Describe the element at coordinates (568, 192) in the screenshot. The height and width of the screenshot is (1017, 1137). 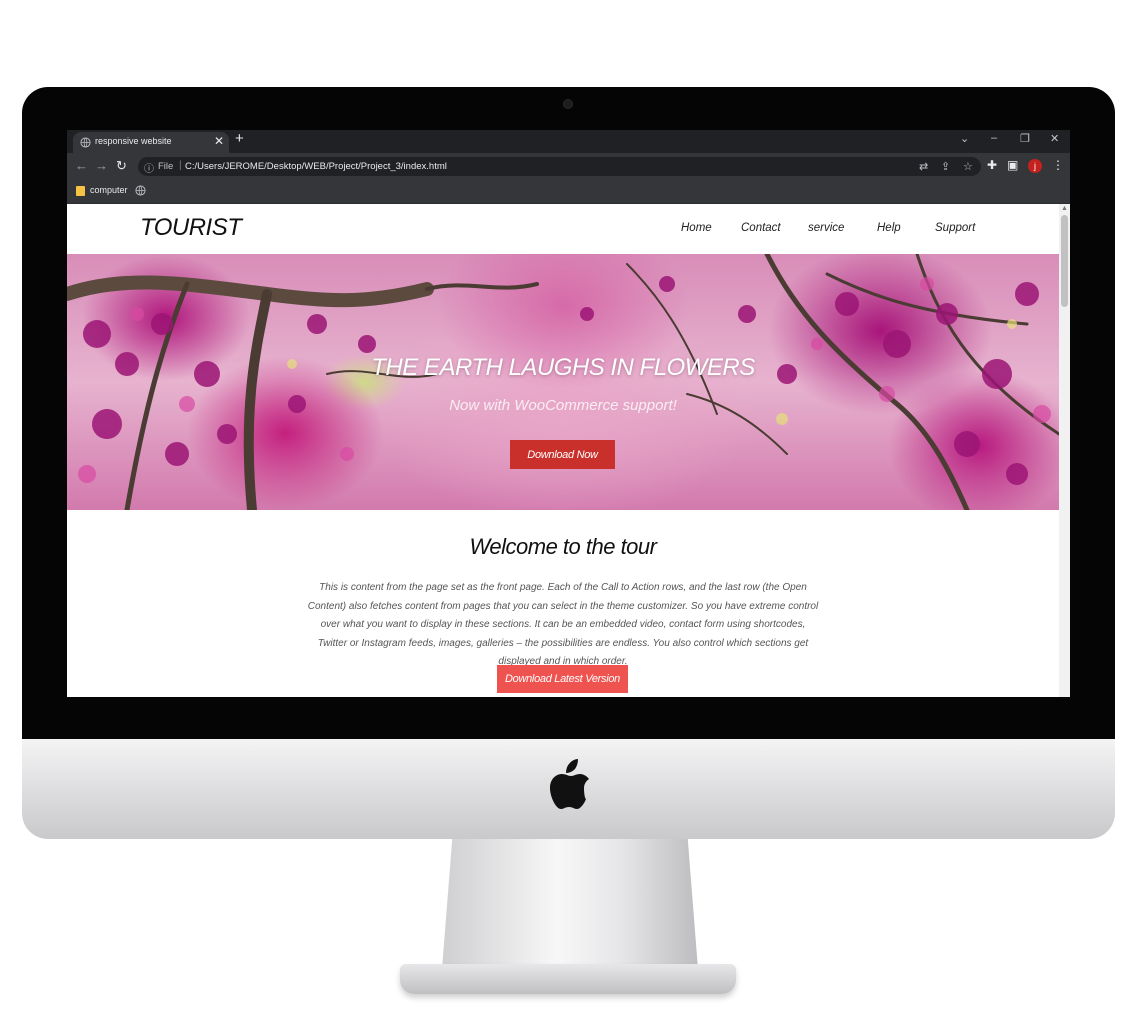
I see `bookmarks-bar: computer` at that location.